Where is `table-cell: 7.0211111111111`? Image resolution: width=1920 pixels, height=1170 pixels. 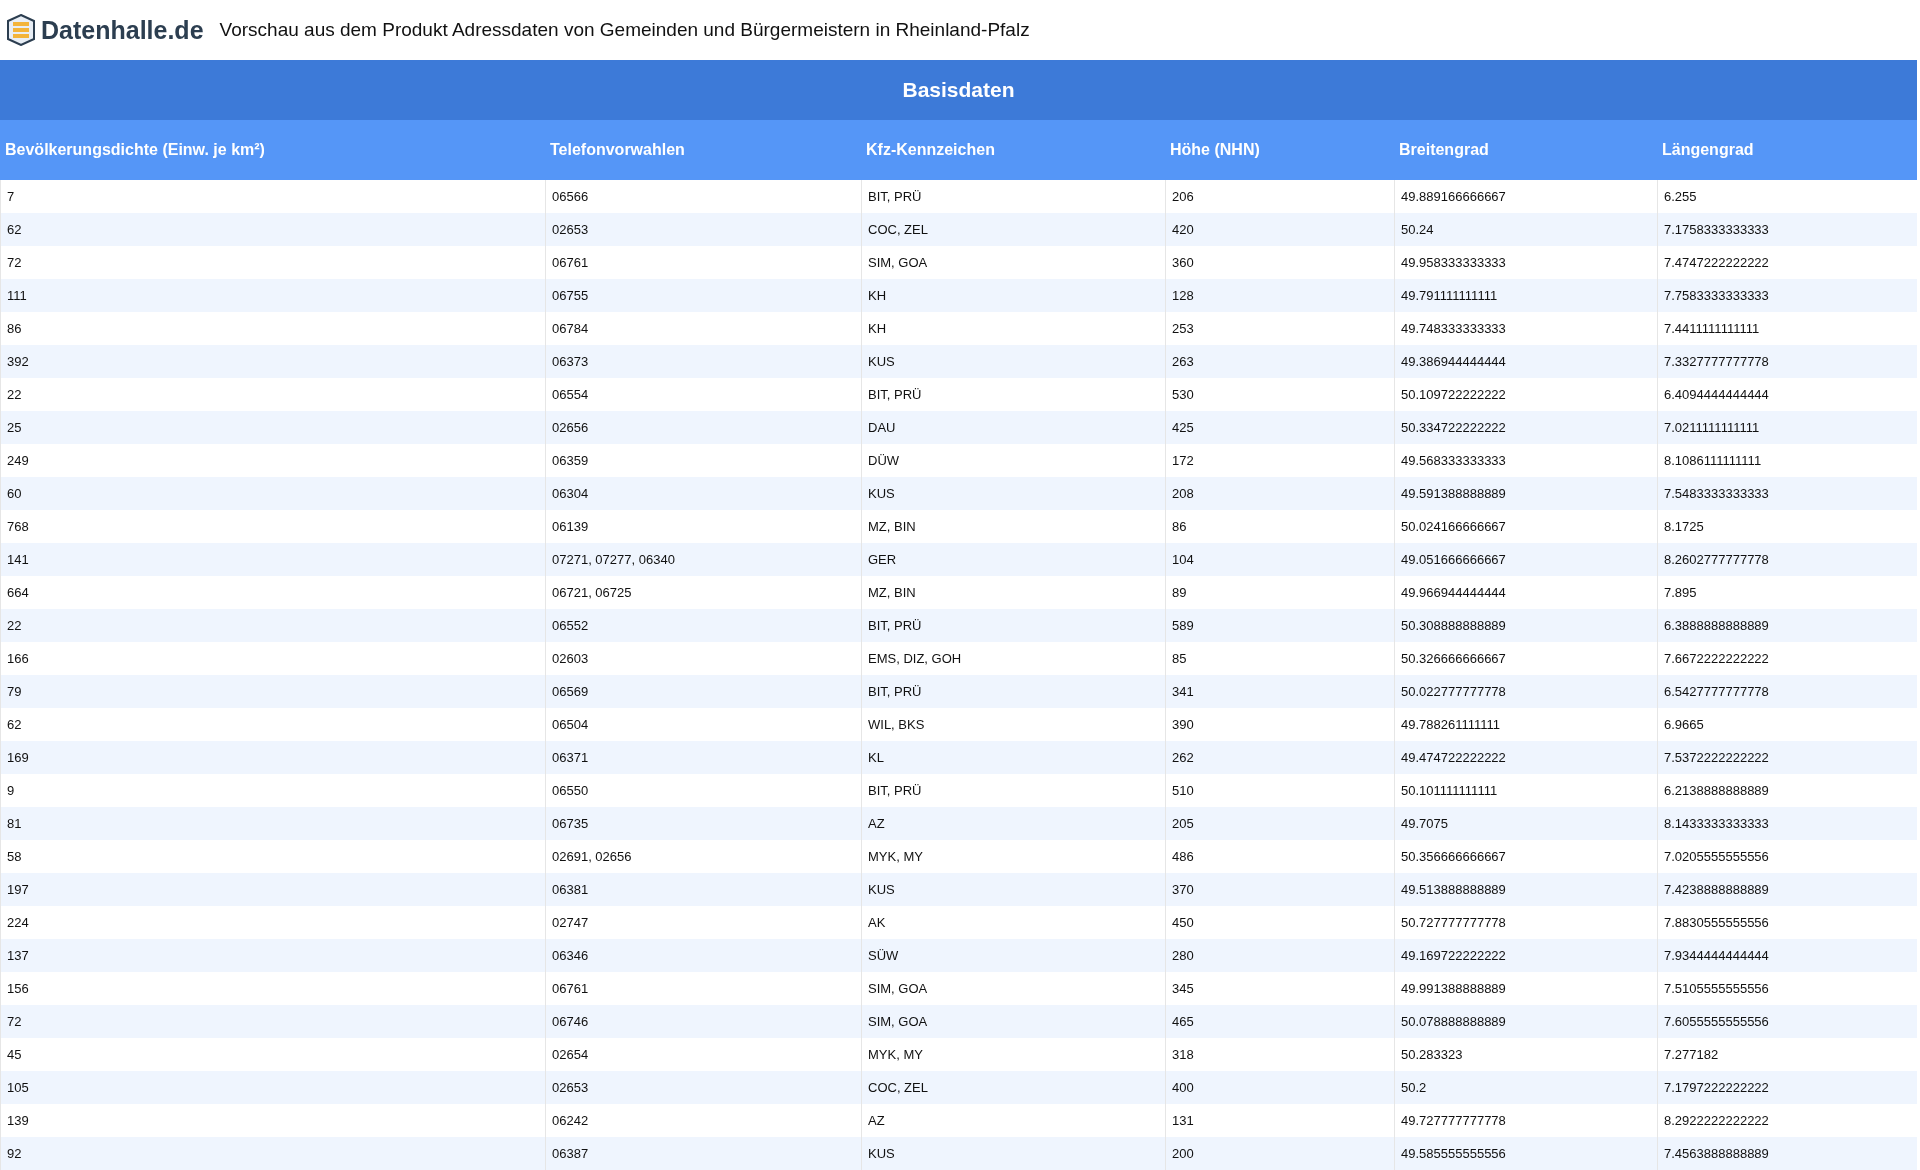
table-cell: 7.0211111111111 is located at coordinates (1787, 427).